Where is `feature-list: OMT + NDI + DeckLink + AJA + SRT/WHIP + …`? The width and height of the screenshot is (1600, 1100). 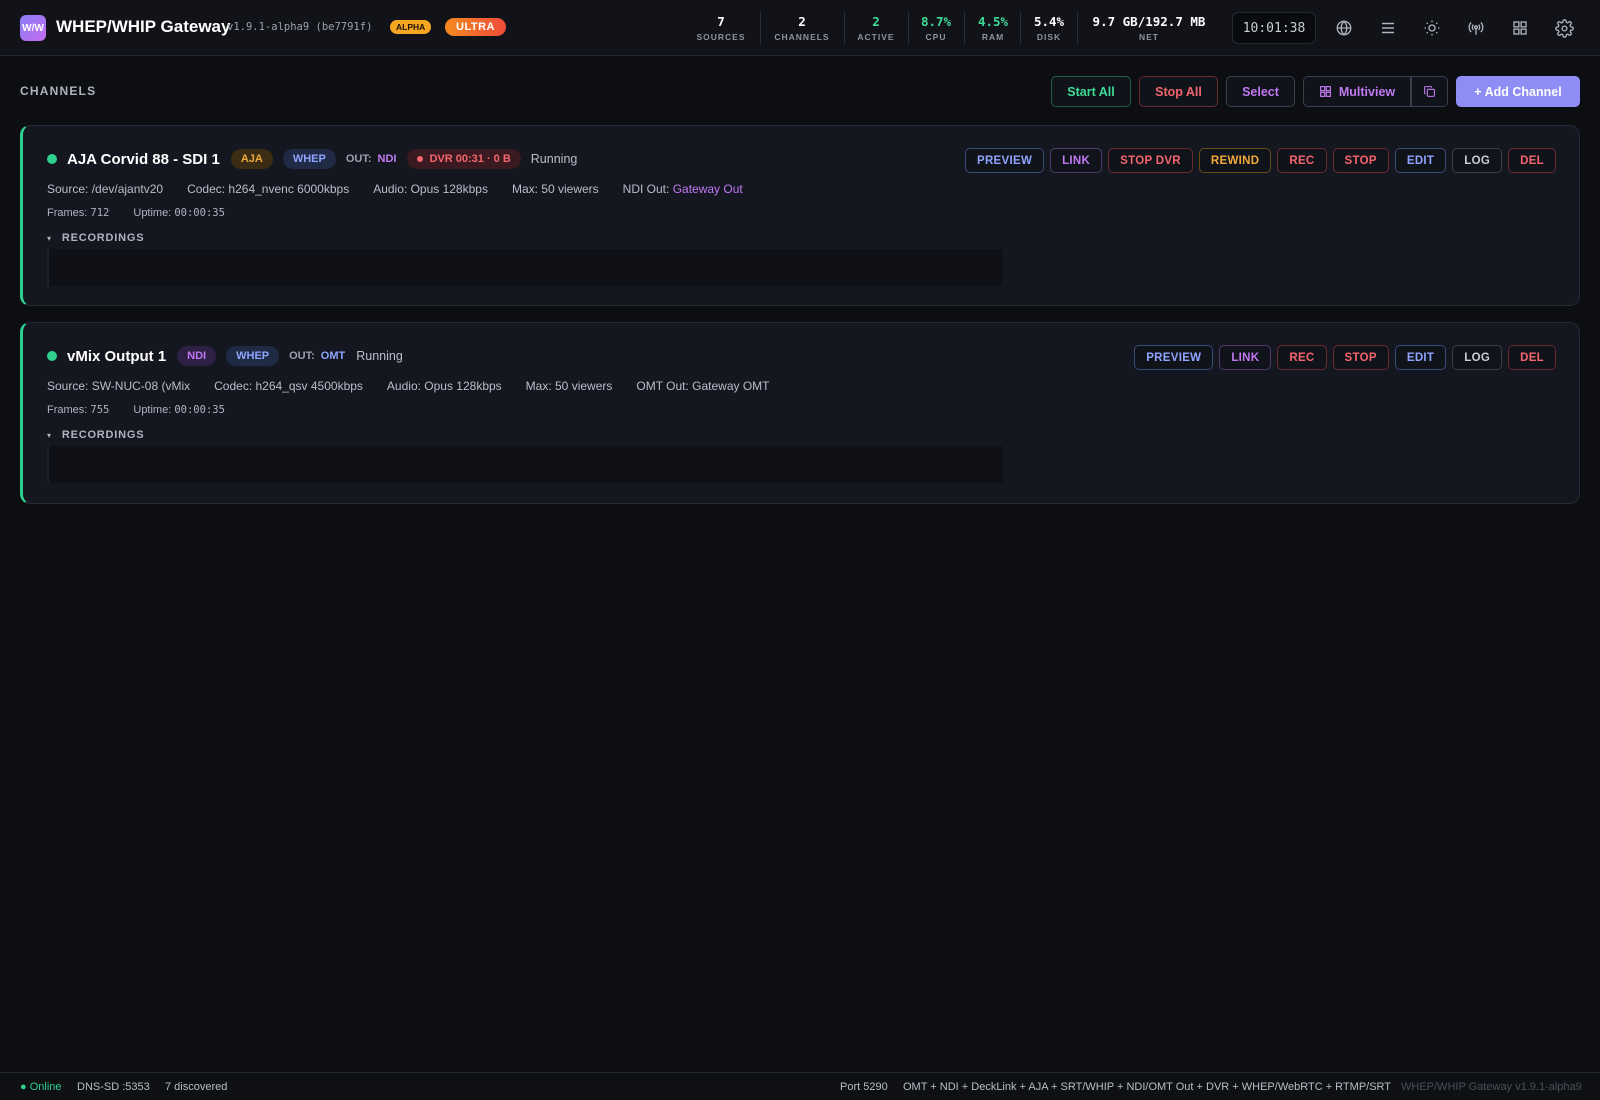
feature-list: OMT + NDI + DeckLink + AJA + SRT/WHIP + … is located at coordinates (1147, 1087).